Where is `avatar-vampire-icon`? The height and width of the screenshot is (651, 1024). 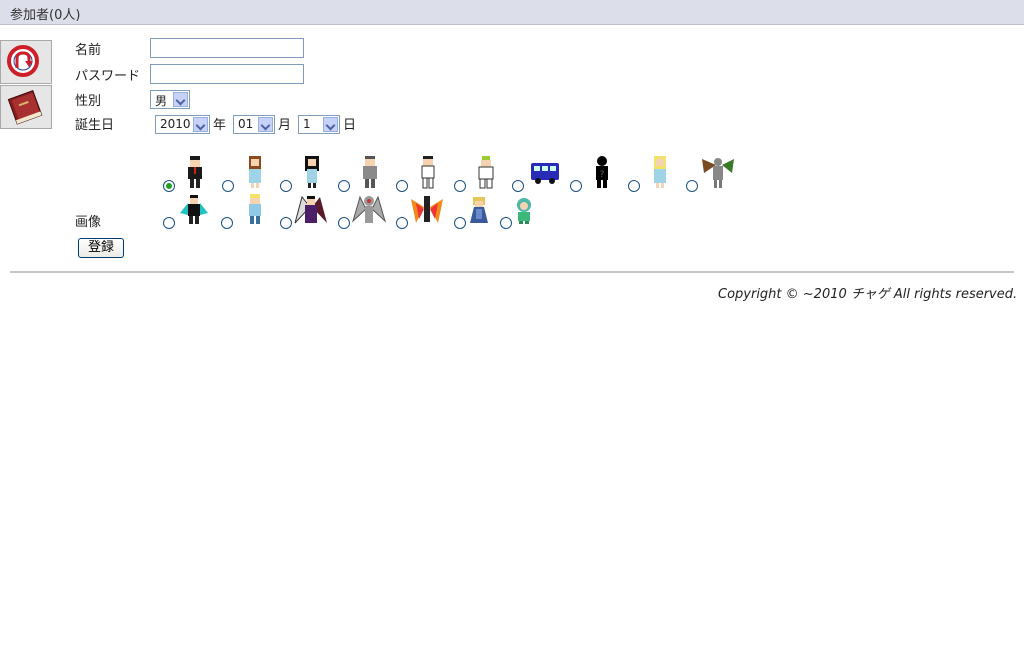 avatar-vampire-icon is located at coordinates (194, 209).